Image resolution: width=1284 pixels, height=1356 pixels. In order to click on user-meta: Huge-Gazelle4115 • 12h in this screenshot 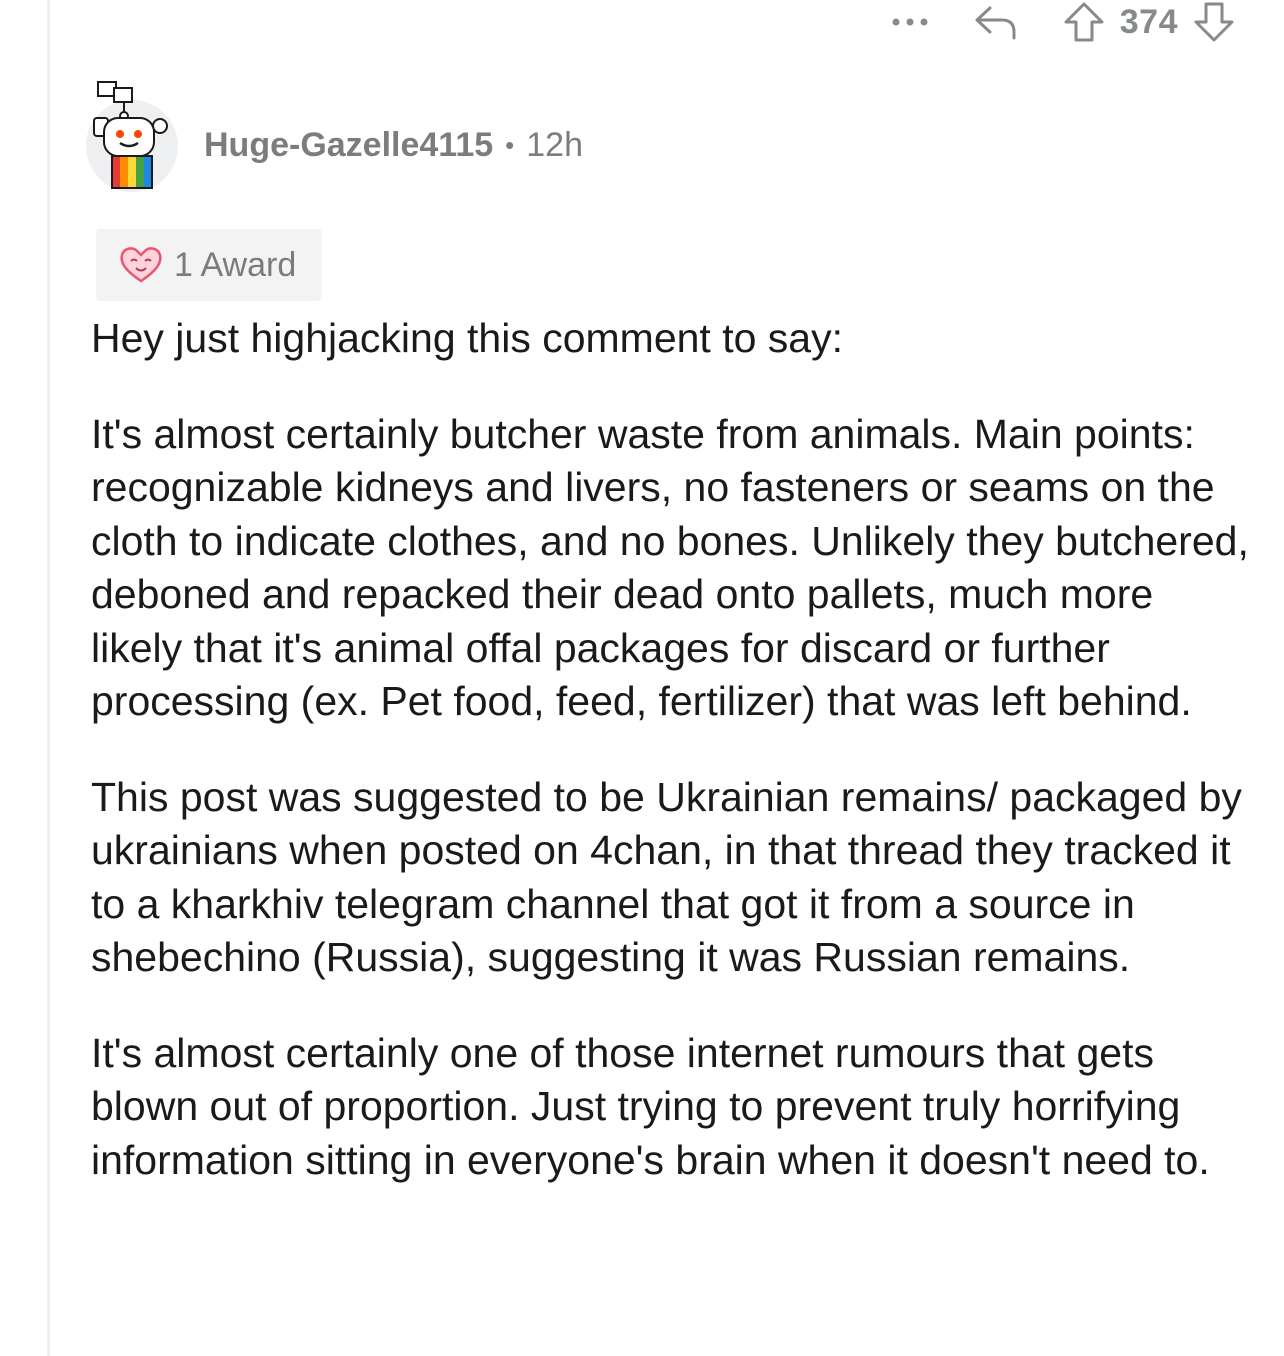, I will do `click(393, 145)`.